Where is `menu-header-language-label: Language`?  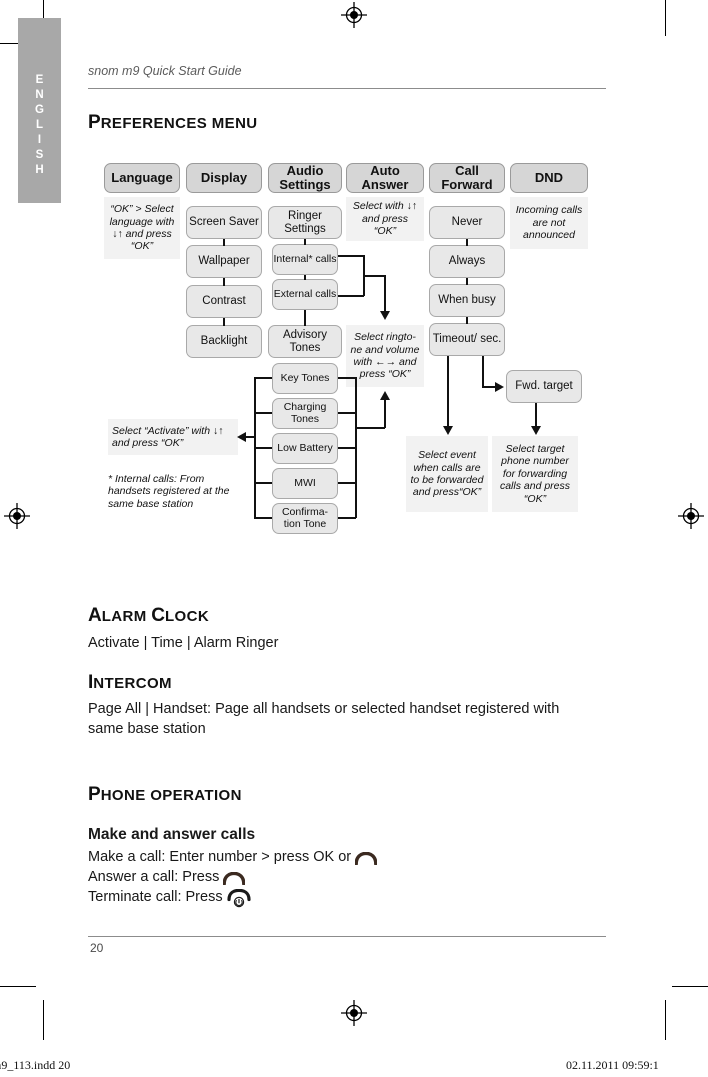
menu-header-language-label: Language is located at coordinates (142, 177).